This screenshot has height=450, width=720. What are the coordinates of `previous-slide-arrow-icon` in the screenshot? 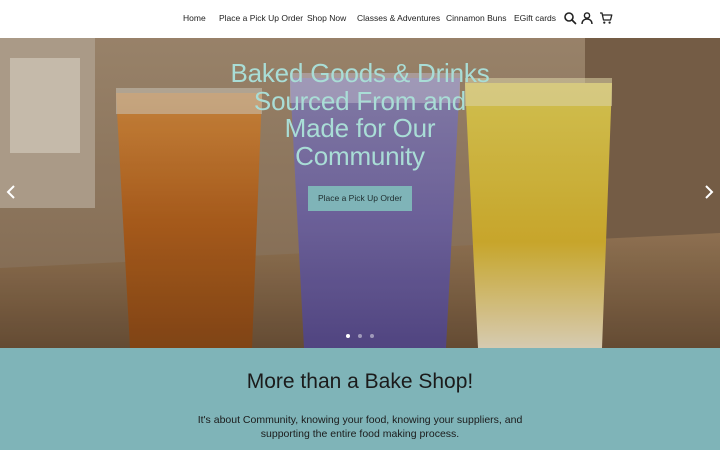 It's located at (11, 192).